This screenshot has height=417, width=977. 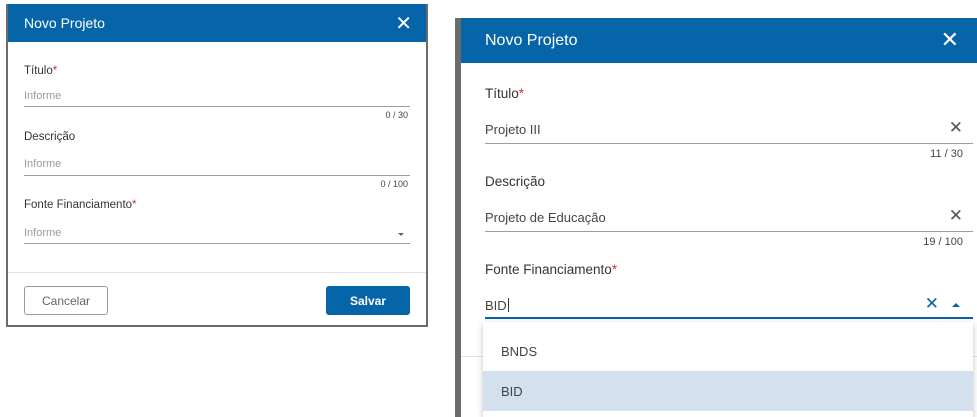 I want to click on descricao-char-count: 19 / 100, so click(x=943, y=242).